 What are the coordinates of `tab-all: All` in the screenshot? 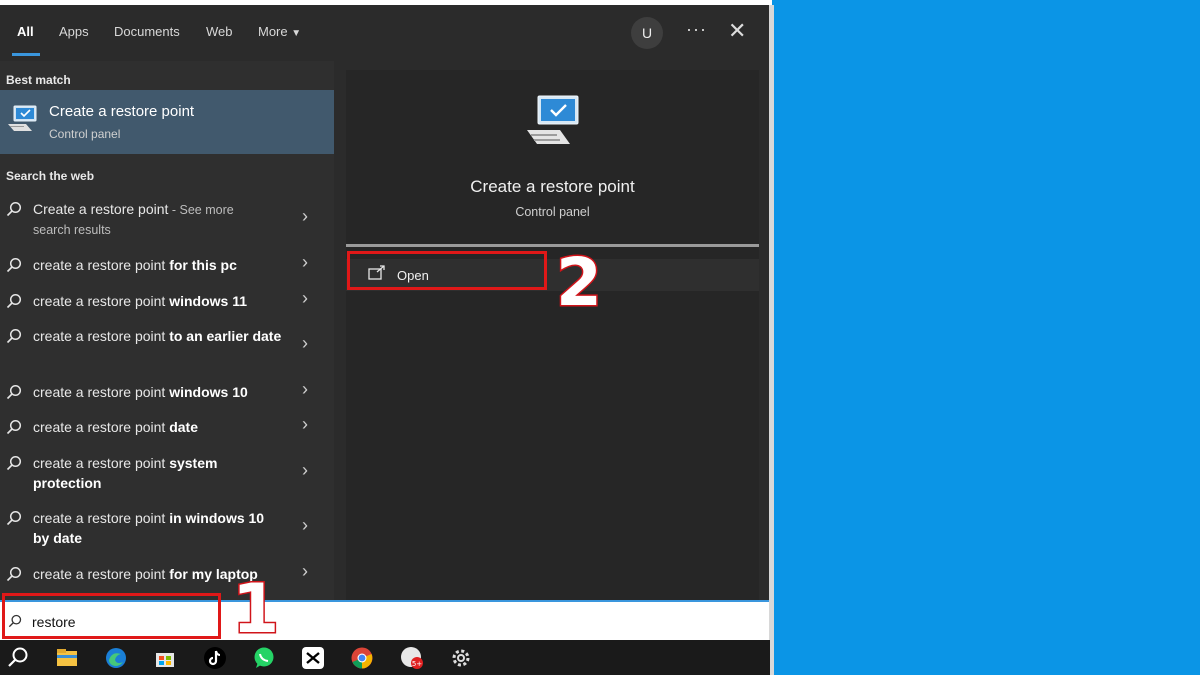 It's located at (25, 31).